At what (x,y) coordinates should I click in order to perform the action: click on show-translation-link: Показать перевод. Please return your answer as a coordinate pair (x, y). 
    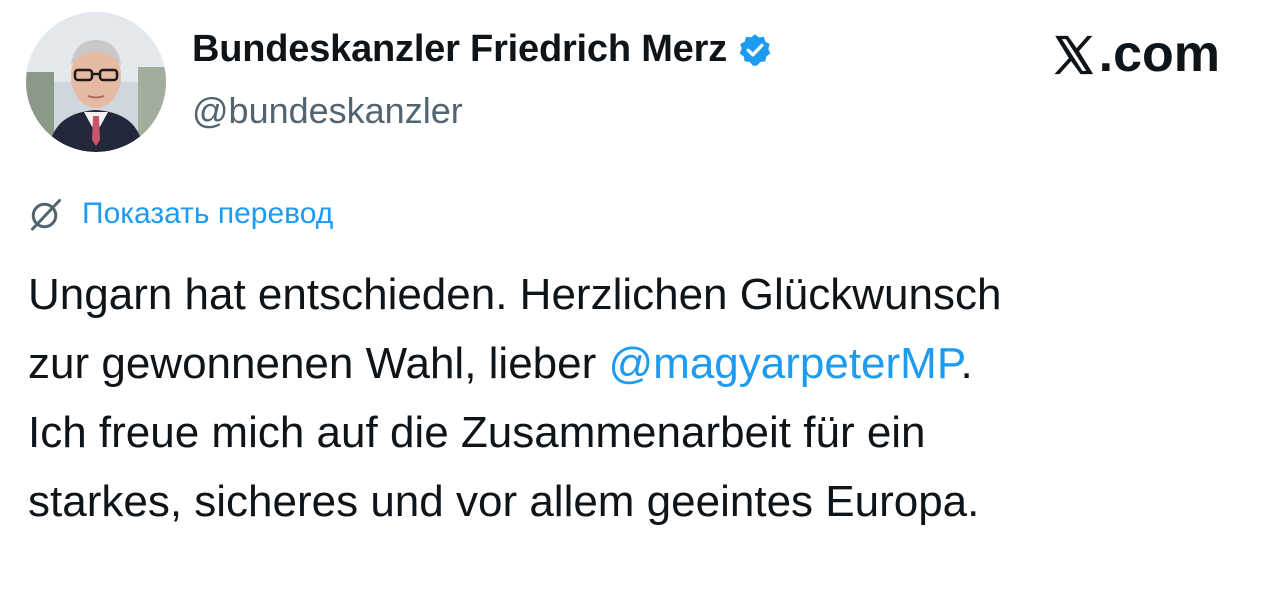
    Looking at the image, I should click on (207, 214).